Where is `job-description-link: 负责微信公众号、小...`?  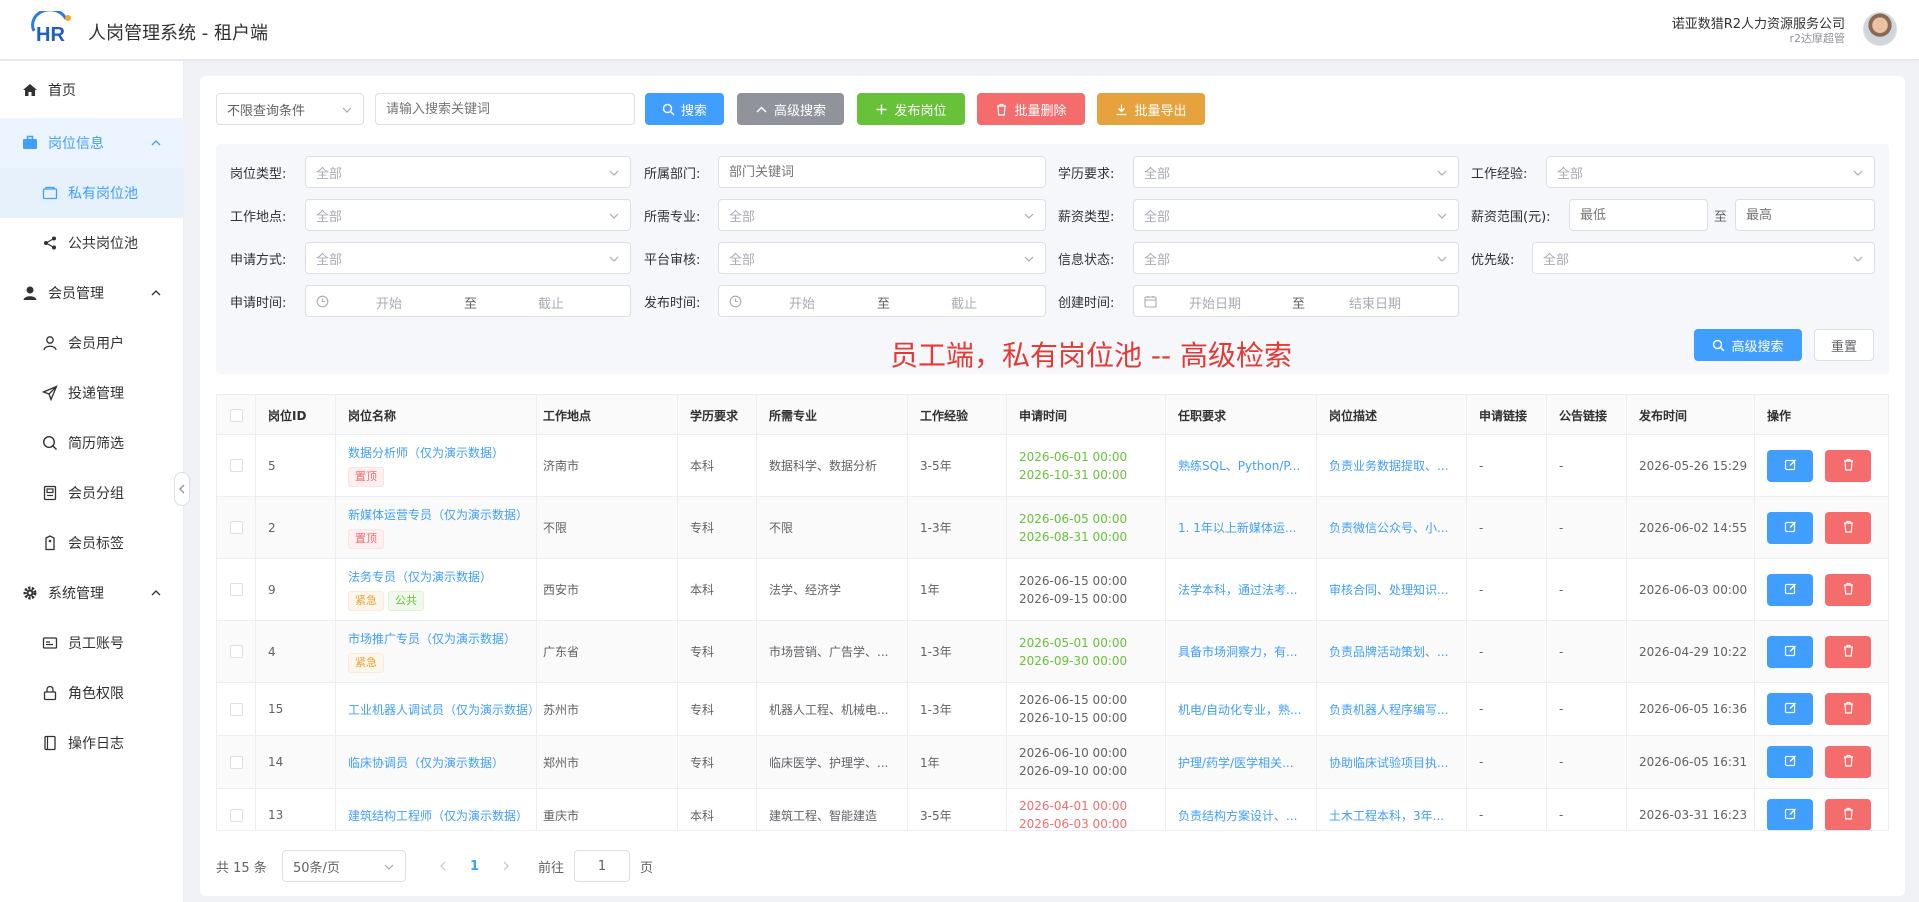 job-description-link: 负责微信公众号、小... is located at coordinates (1392, 527).